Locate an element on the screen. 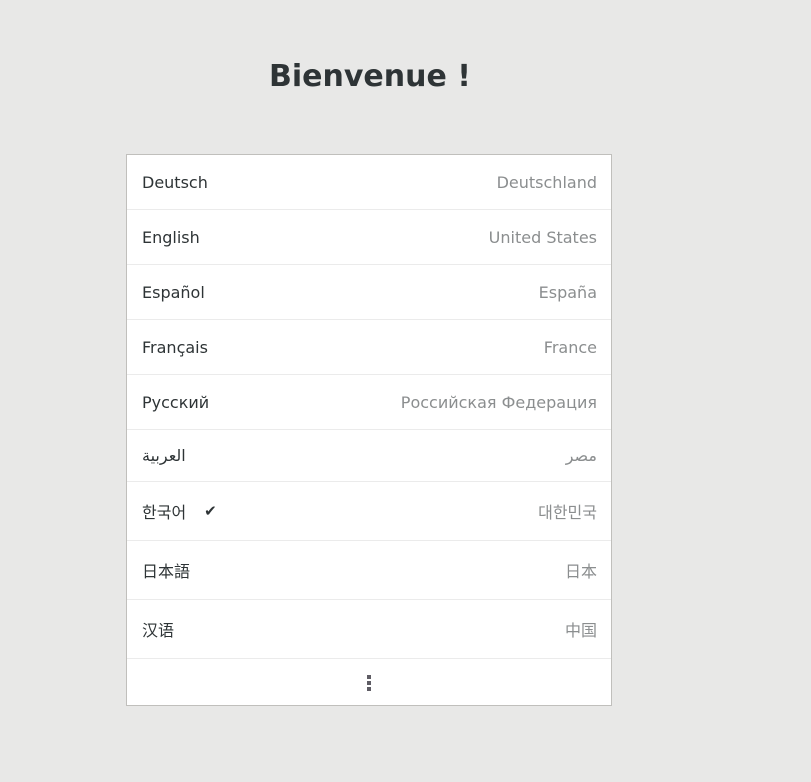 This screenshot has width=811, height=782. region-label: 日本 is located at coordinates (580, 571).